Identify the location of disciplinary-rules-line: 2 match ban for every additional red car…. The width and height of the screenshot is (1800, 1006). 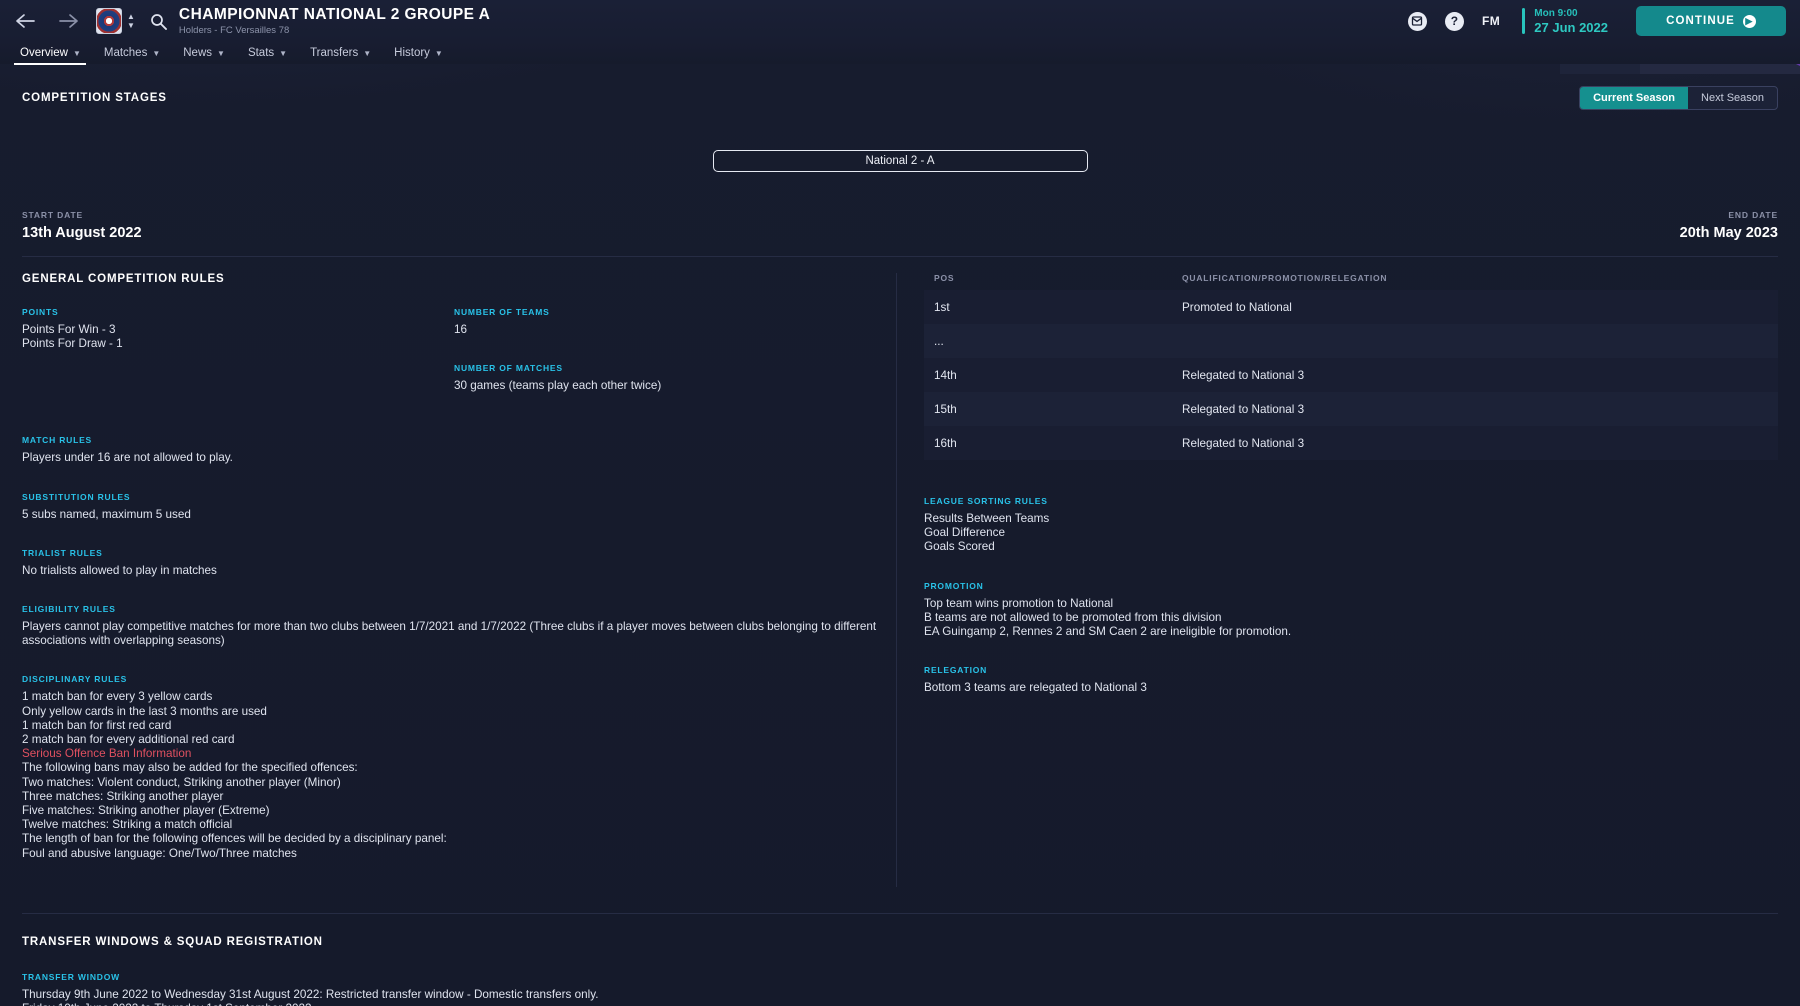
(128, 740).